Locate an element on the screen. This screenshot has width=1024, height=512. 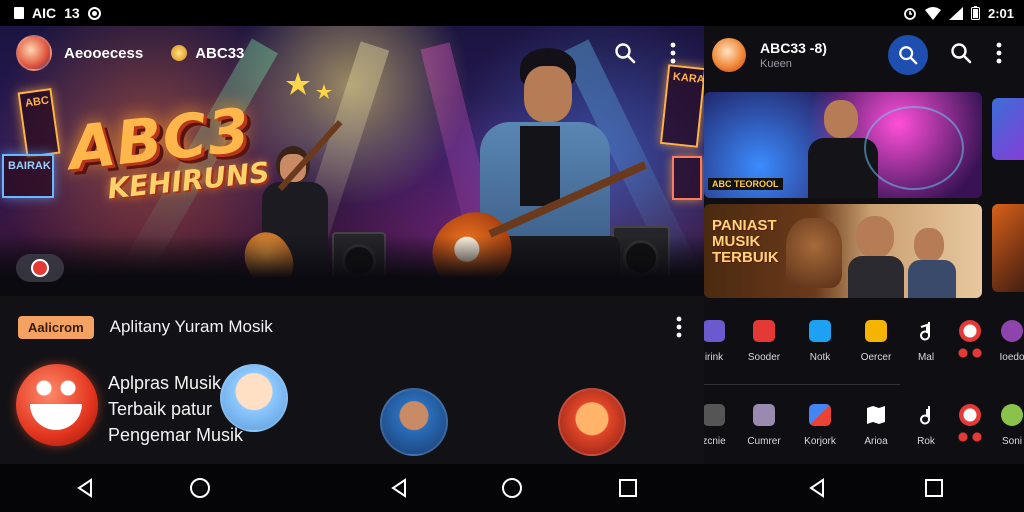
caption-more-button is located at coordinates (679, 329).